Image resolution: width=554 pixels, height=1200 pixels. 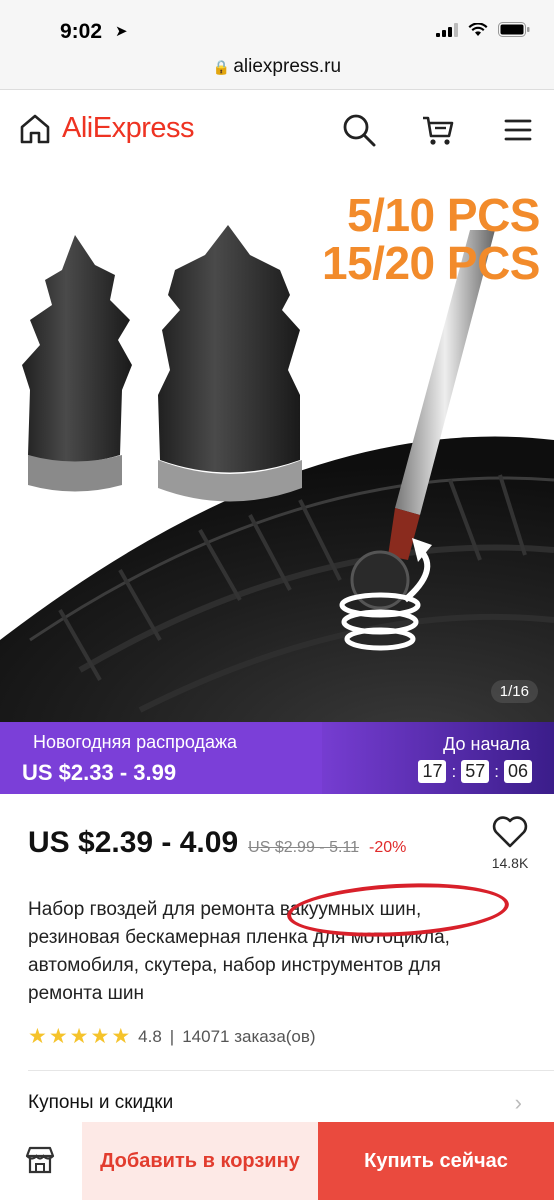 I want to click on rating-value: 4.8, so click(x=150, y=1036).